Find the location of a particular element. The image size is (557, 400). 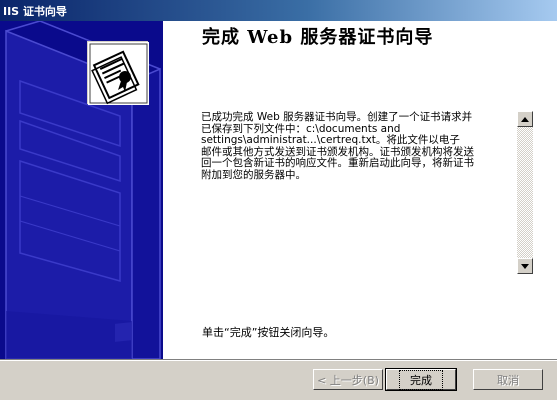

finish-button: 完成 is located at coordinates (421, 379).